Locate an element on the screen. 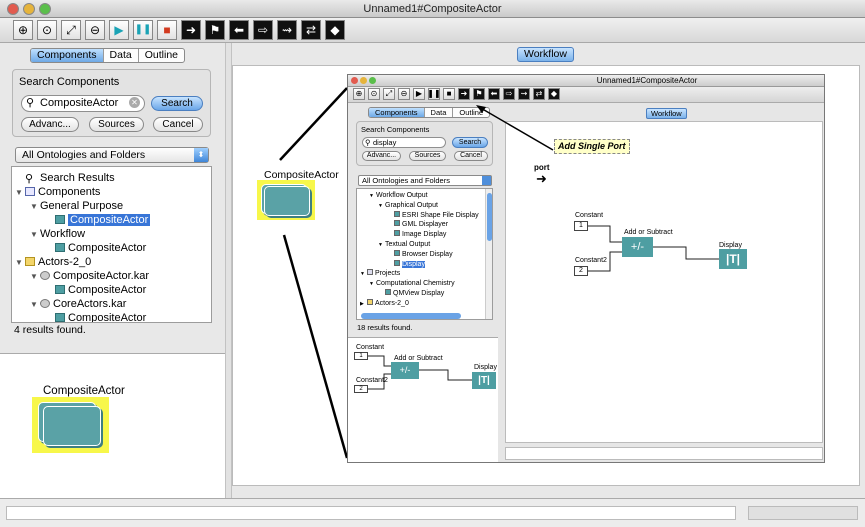  search-button: Search is located at coordinates (177, 103).